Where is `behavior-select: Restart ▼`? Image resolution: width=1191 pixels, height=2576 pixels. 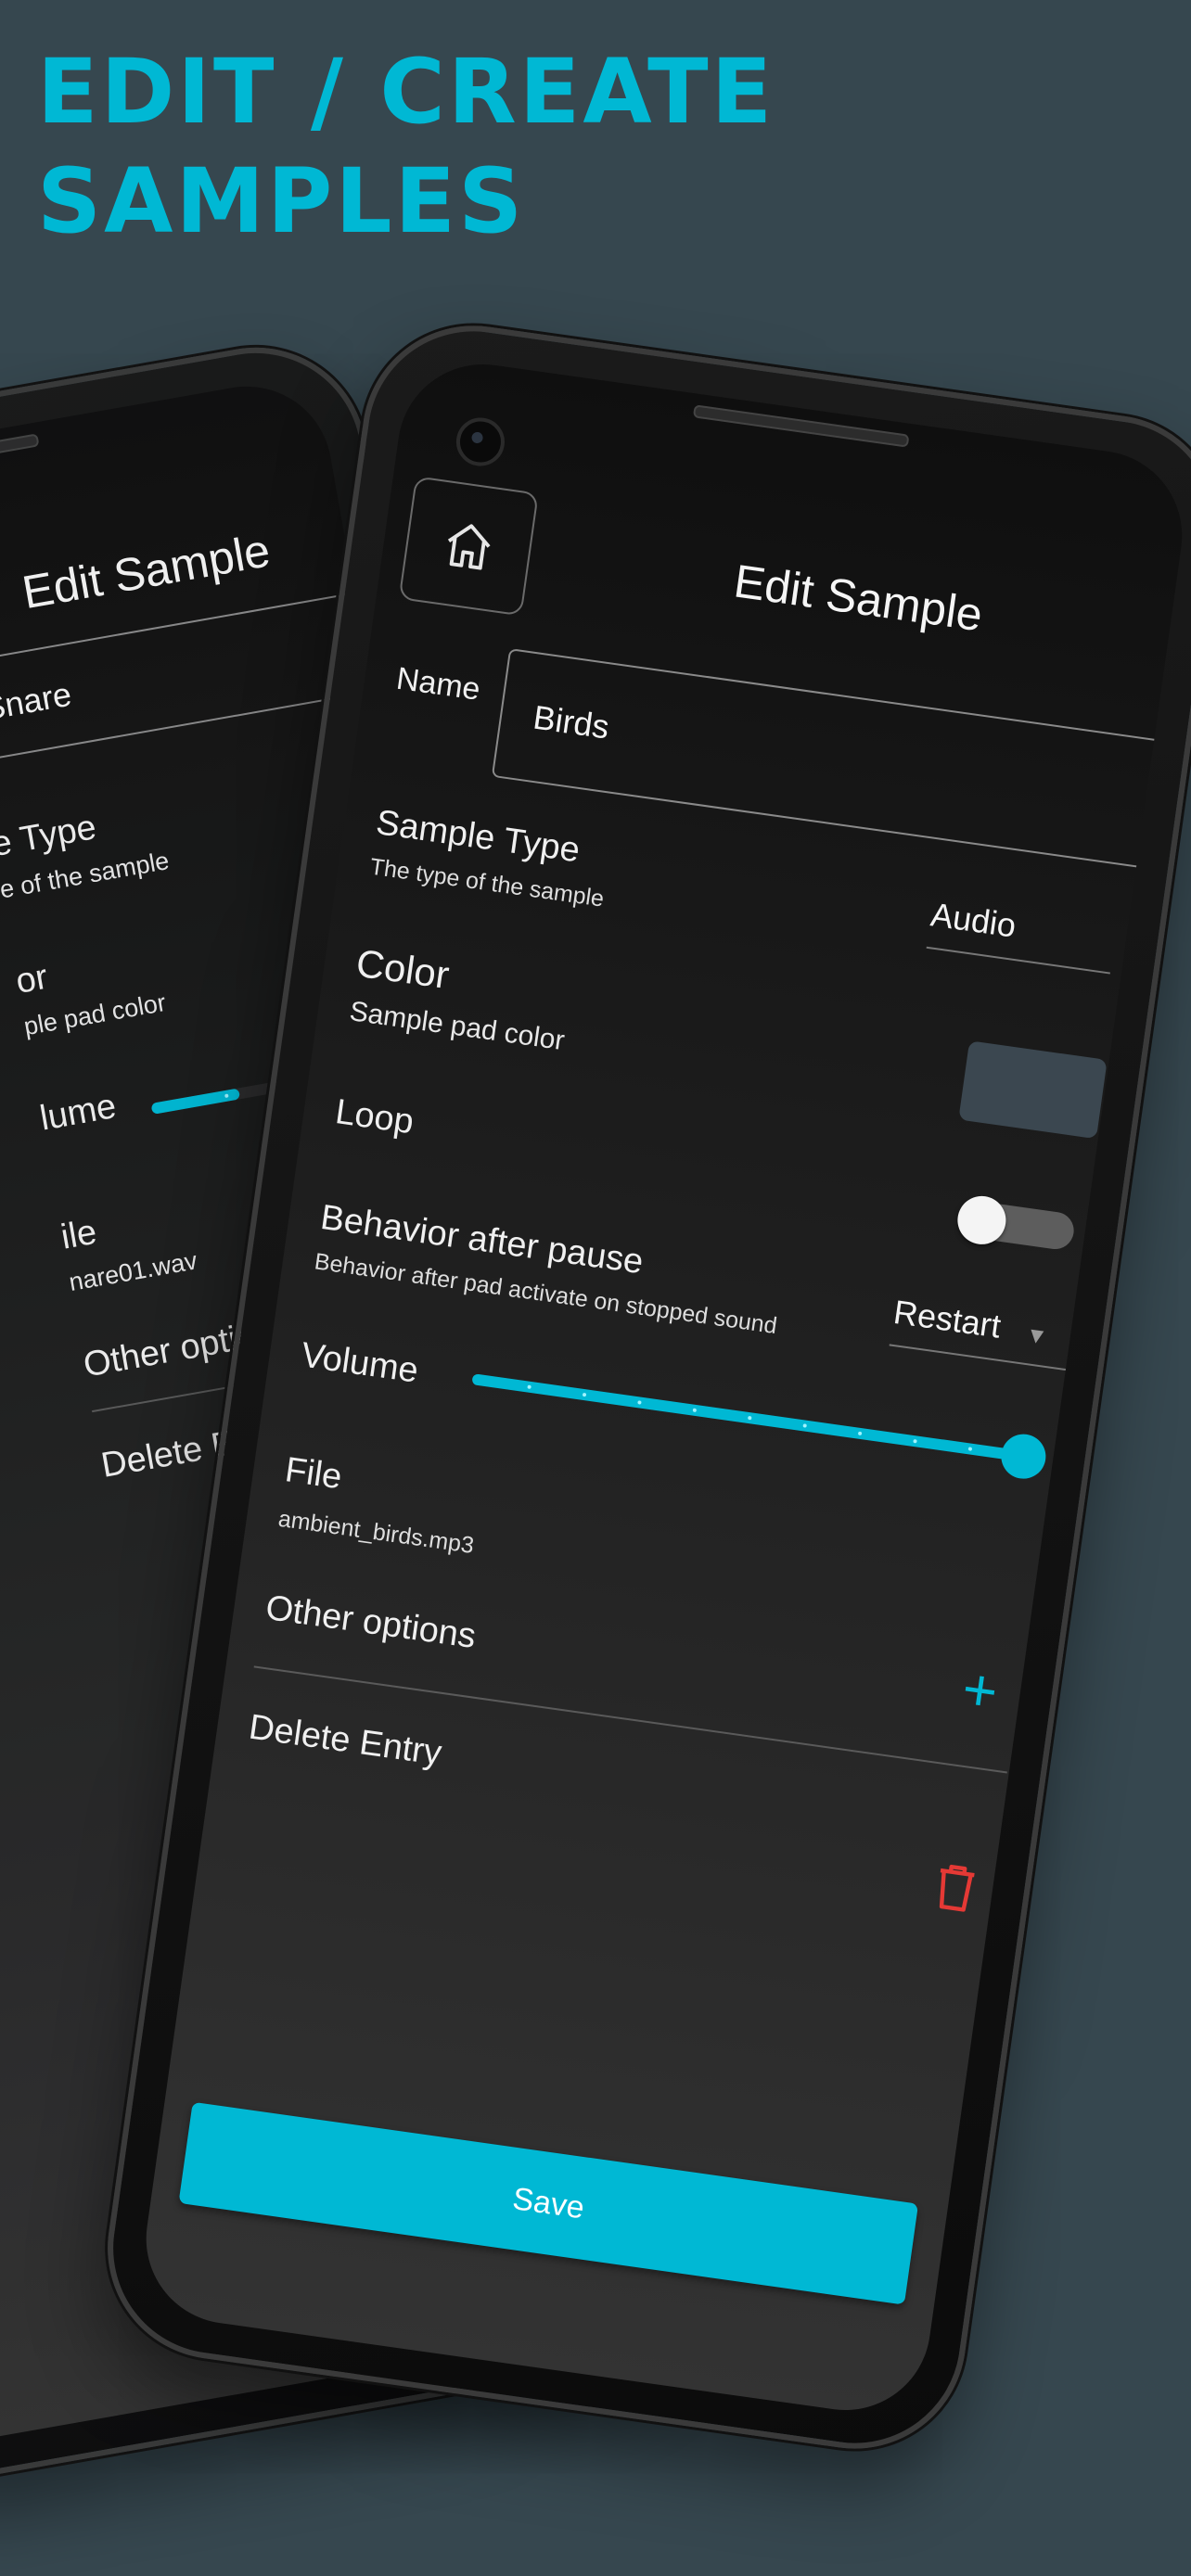 behavior-select: Restart ▼ is located at coordinates (985, 1332).